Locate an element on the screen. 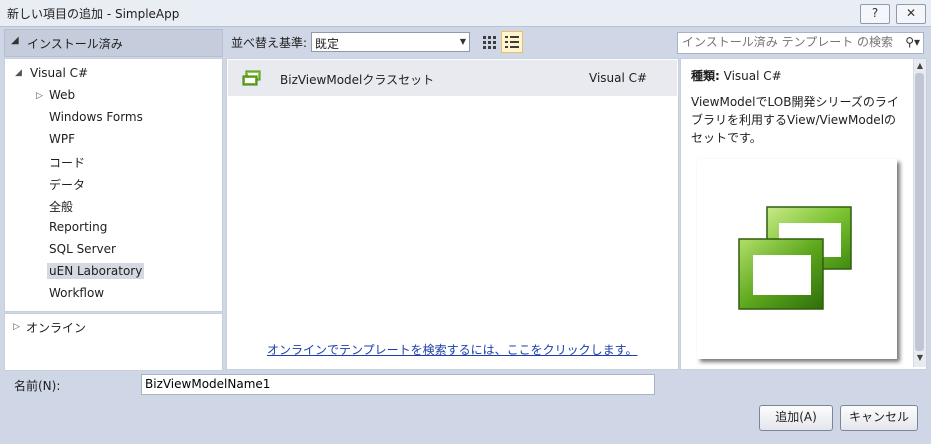 The height and width of the screenshot is (444, 931). details-view-button is located at coordinates (512, 42).